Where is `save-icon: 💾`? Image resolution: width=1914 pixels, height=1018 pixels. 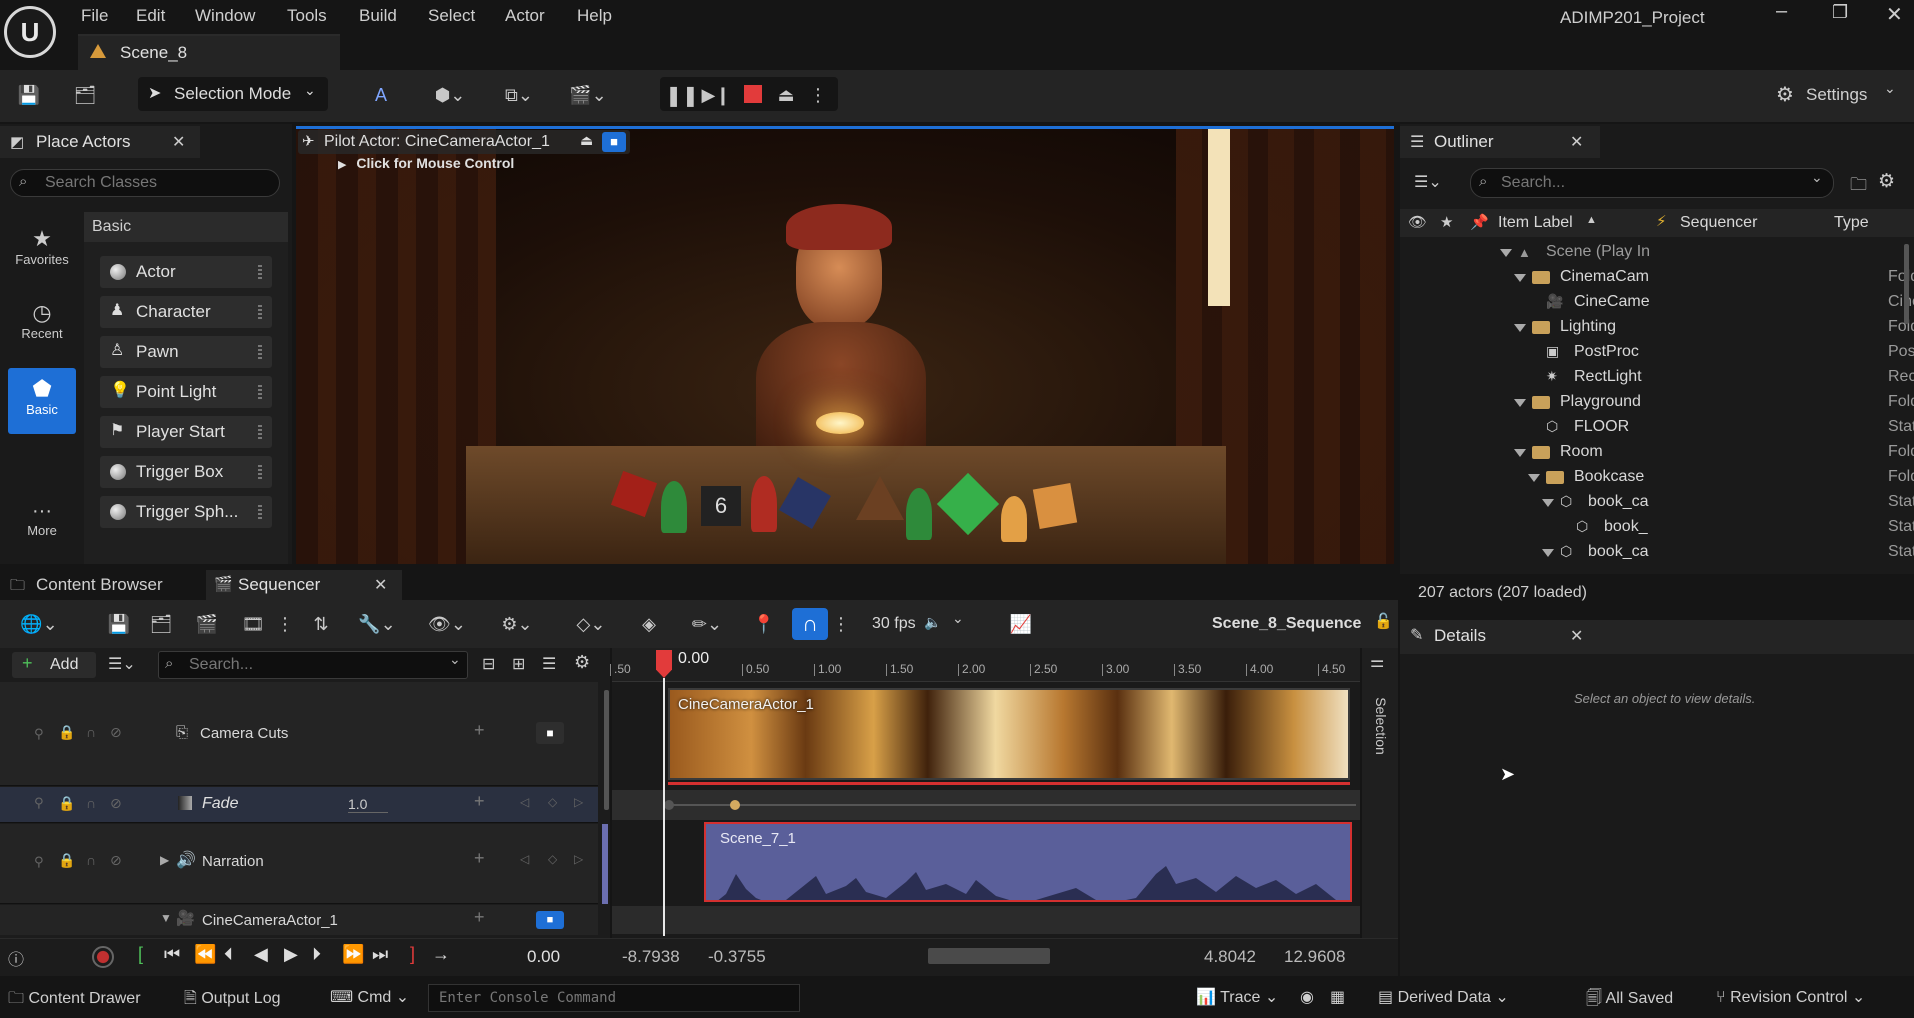
save-icon: 💾 is located at coordinates (29, 95).